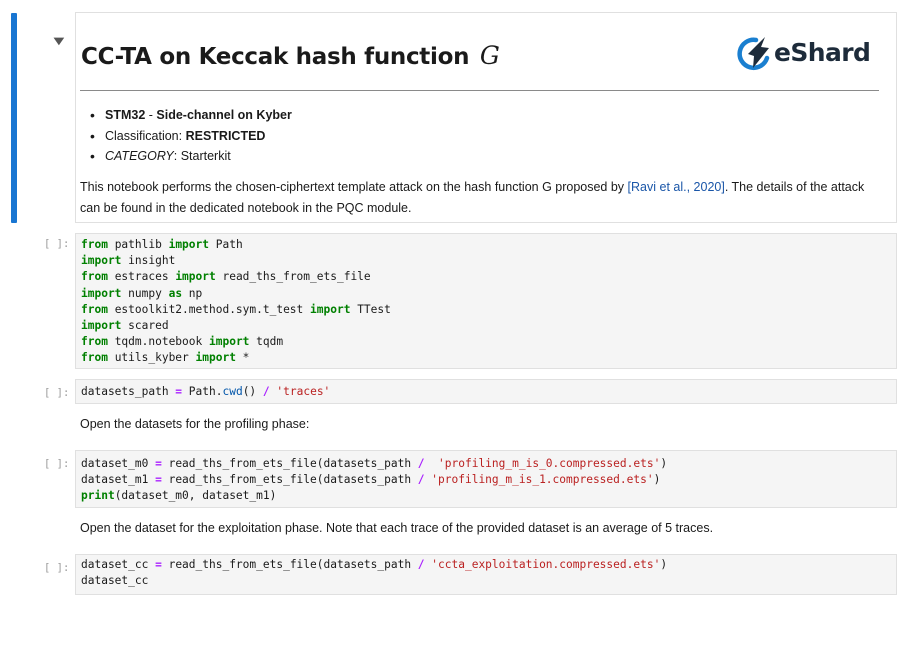 This screenshot has height=645, width=912. What do you see at coordinates (128, 391) in the screenshot?
I see `code-token: datasets_path` at bounding box center [128, 391].